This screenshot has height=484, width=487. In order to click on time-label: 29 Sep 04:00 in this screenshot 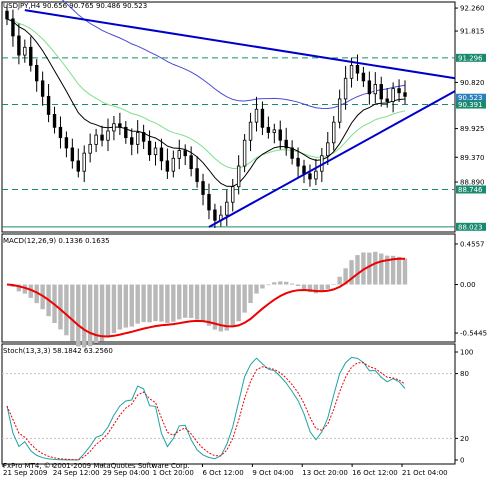, I will do `click(126, 473)`.